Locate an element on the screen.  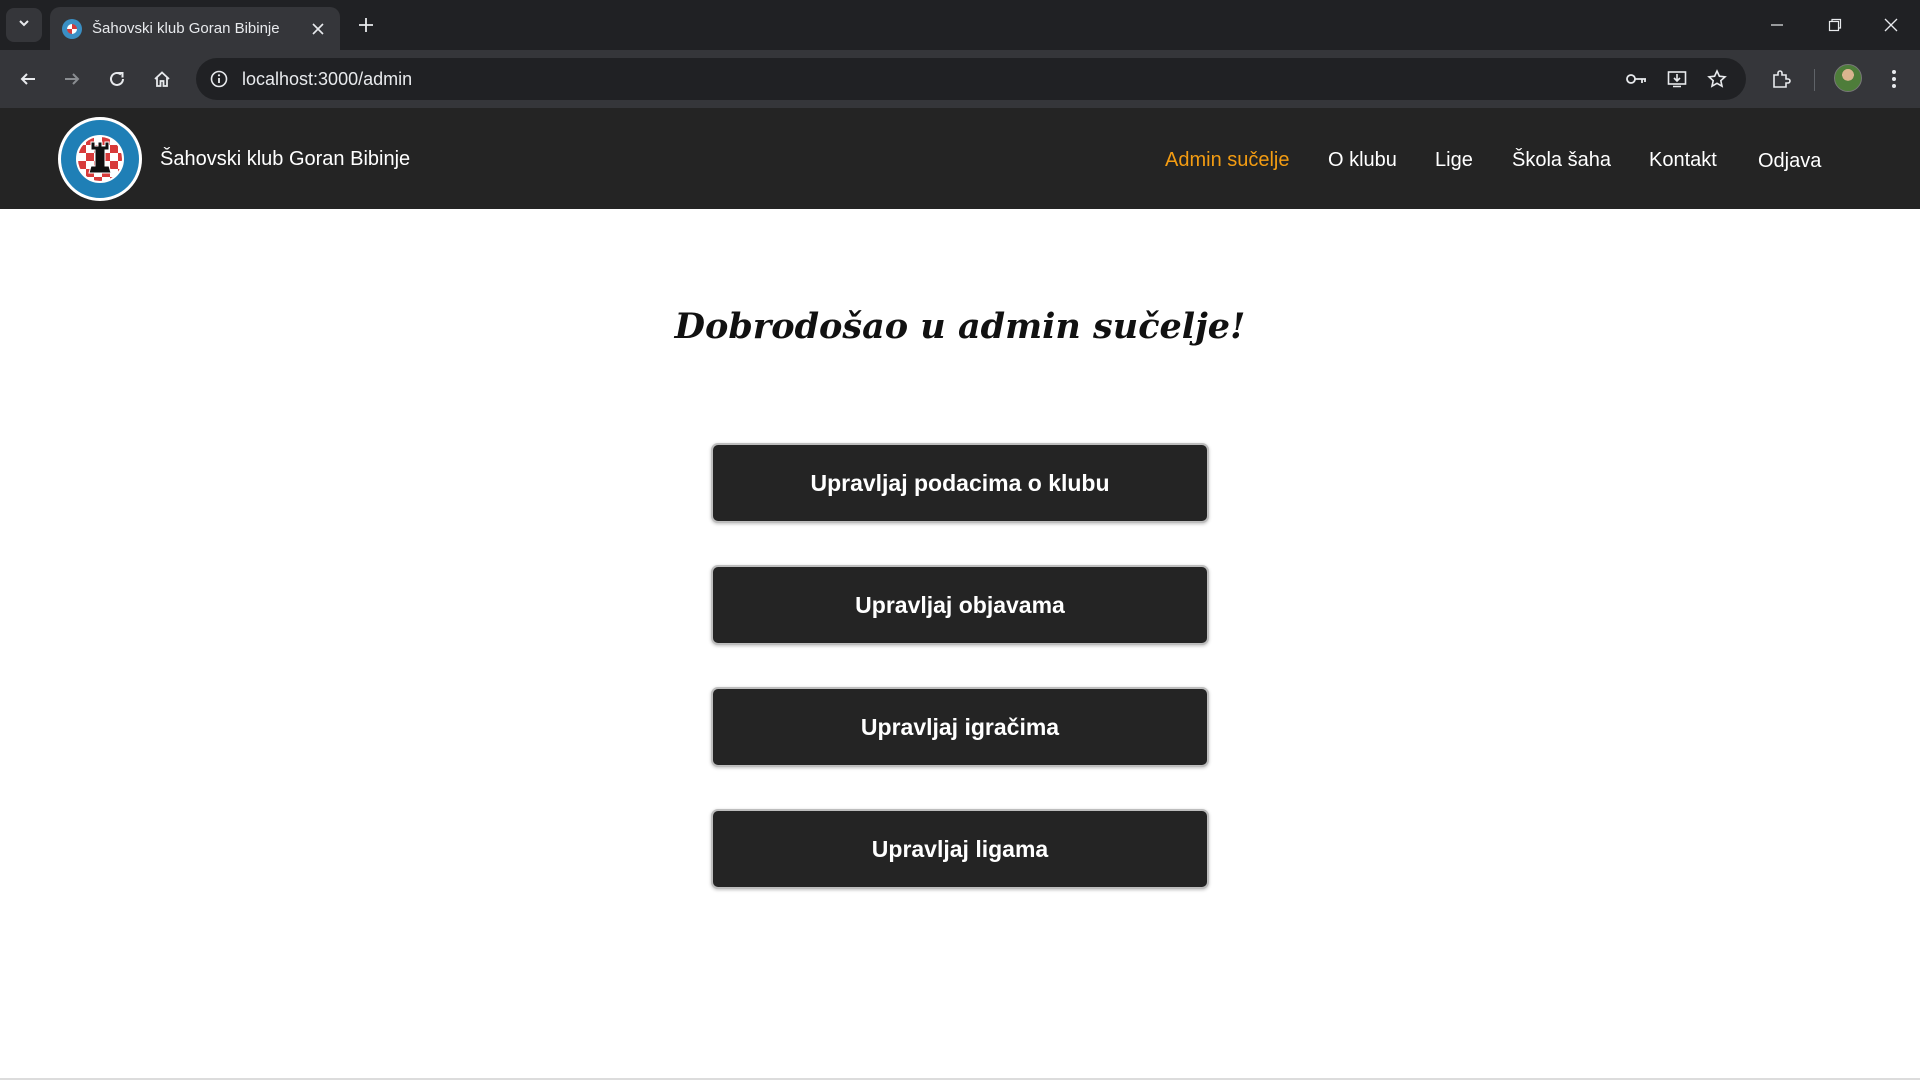
nav-admin-interface: Admin sučelje is located at coordinates (1227, 160).